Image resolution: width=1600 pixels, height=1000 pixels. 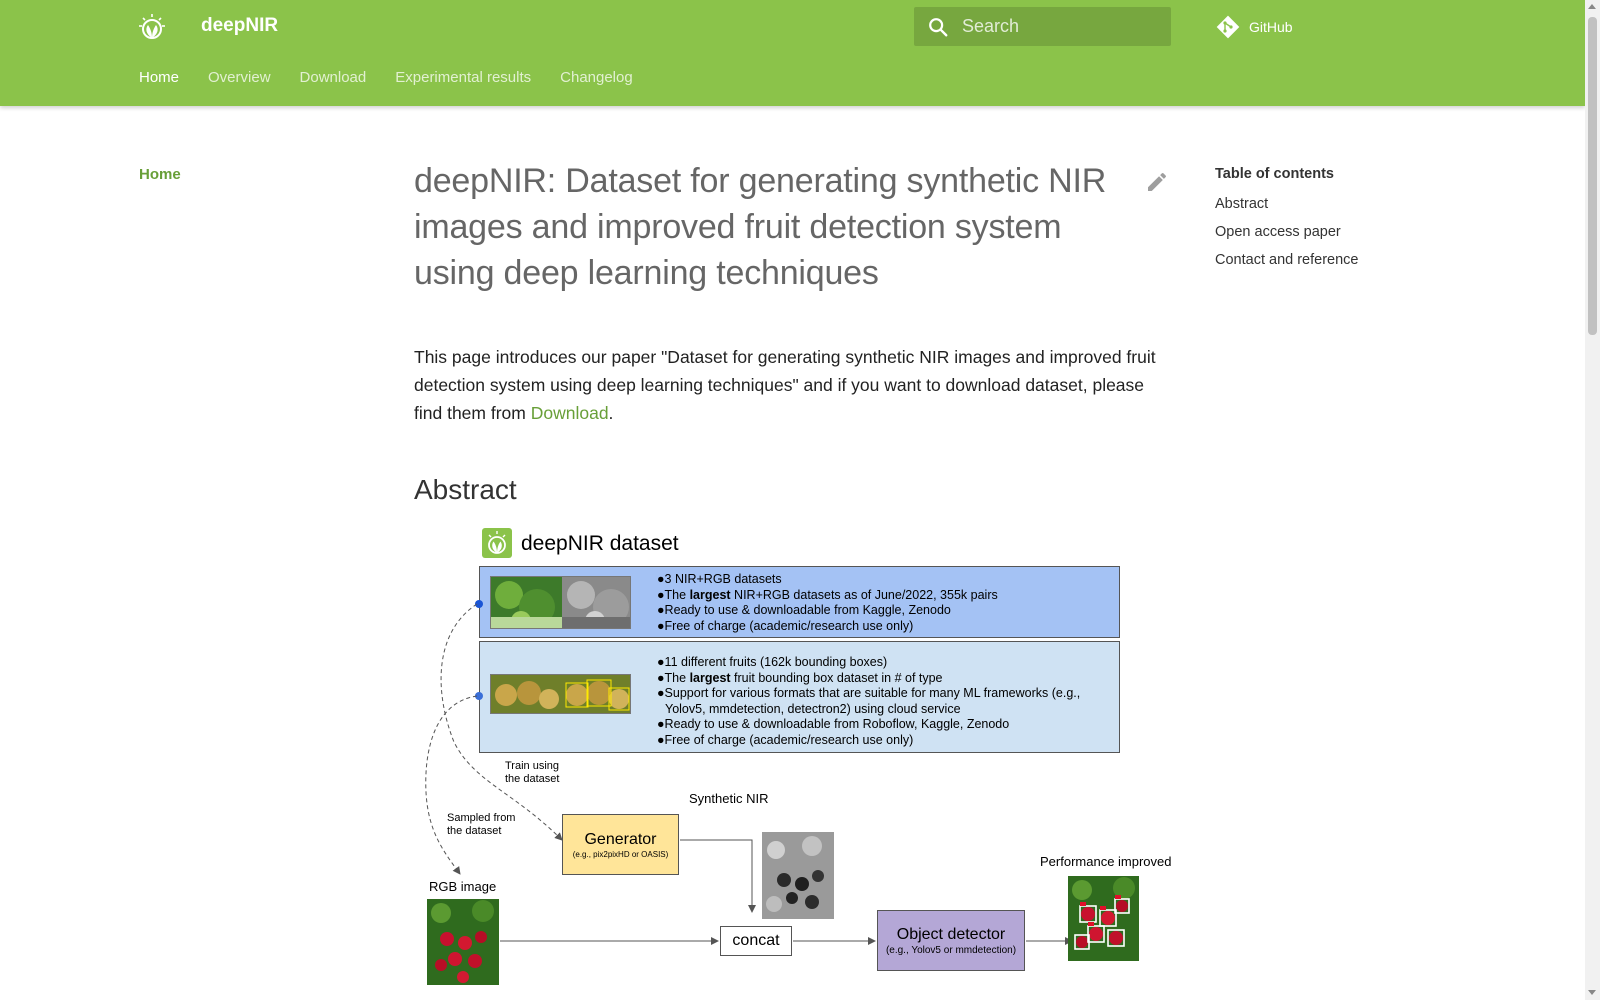 I want to click on generator-node: Generator (e.g., pix2pixHD or OASIS), so click(x=620, y=844).